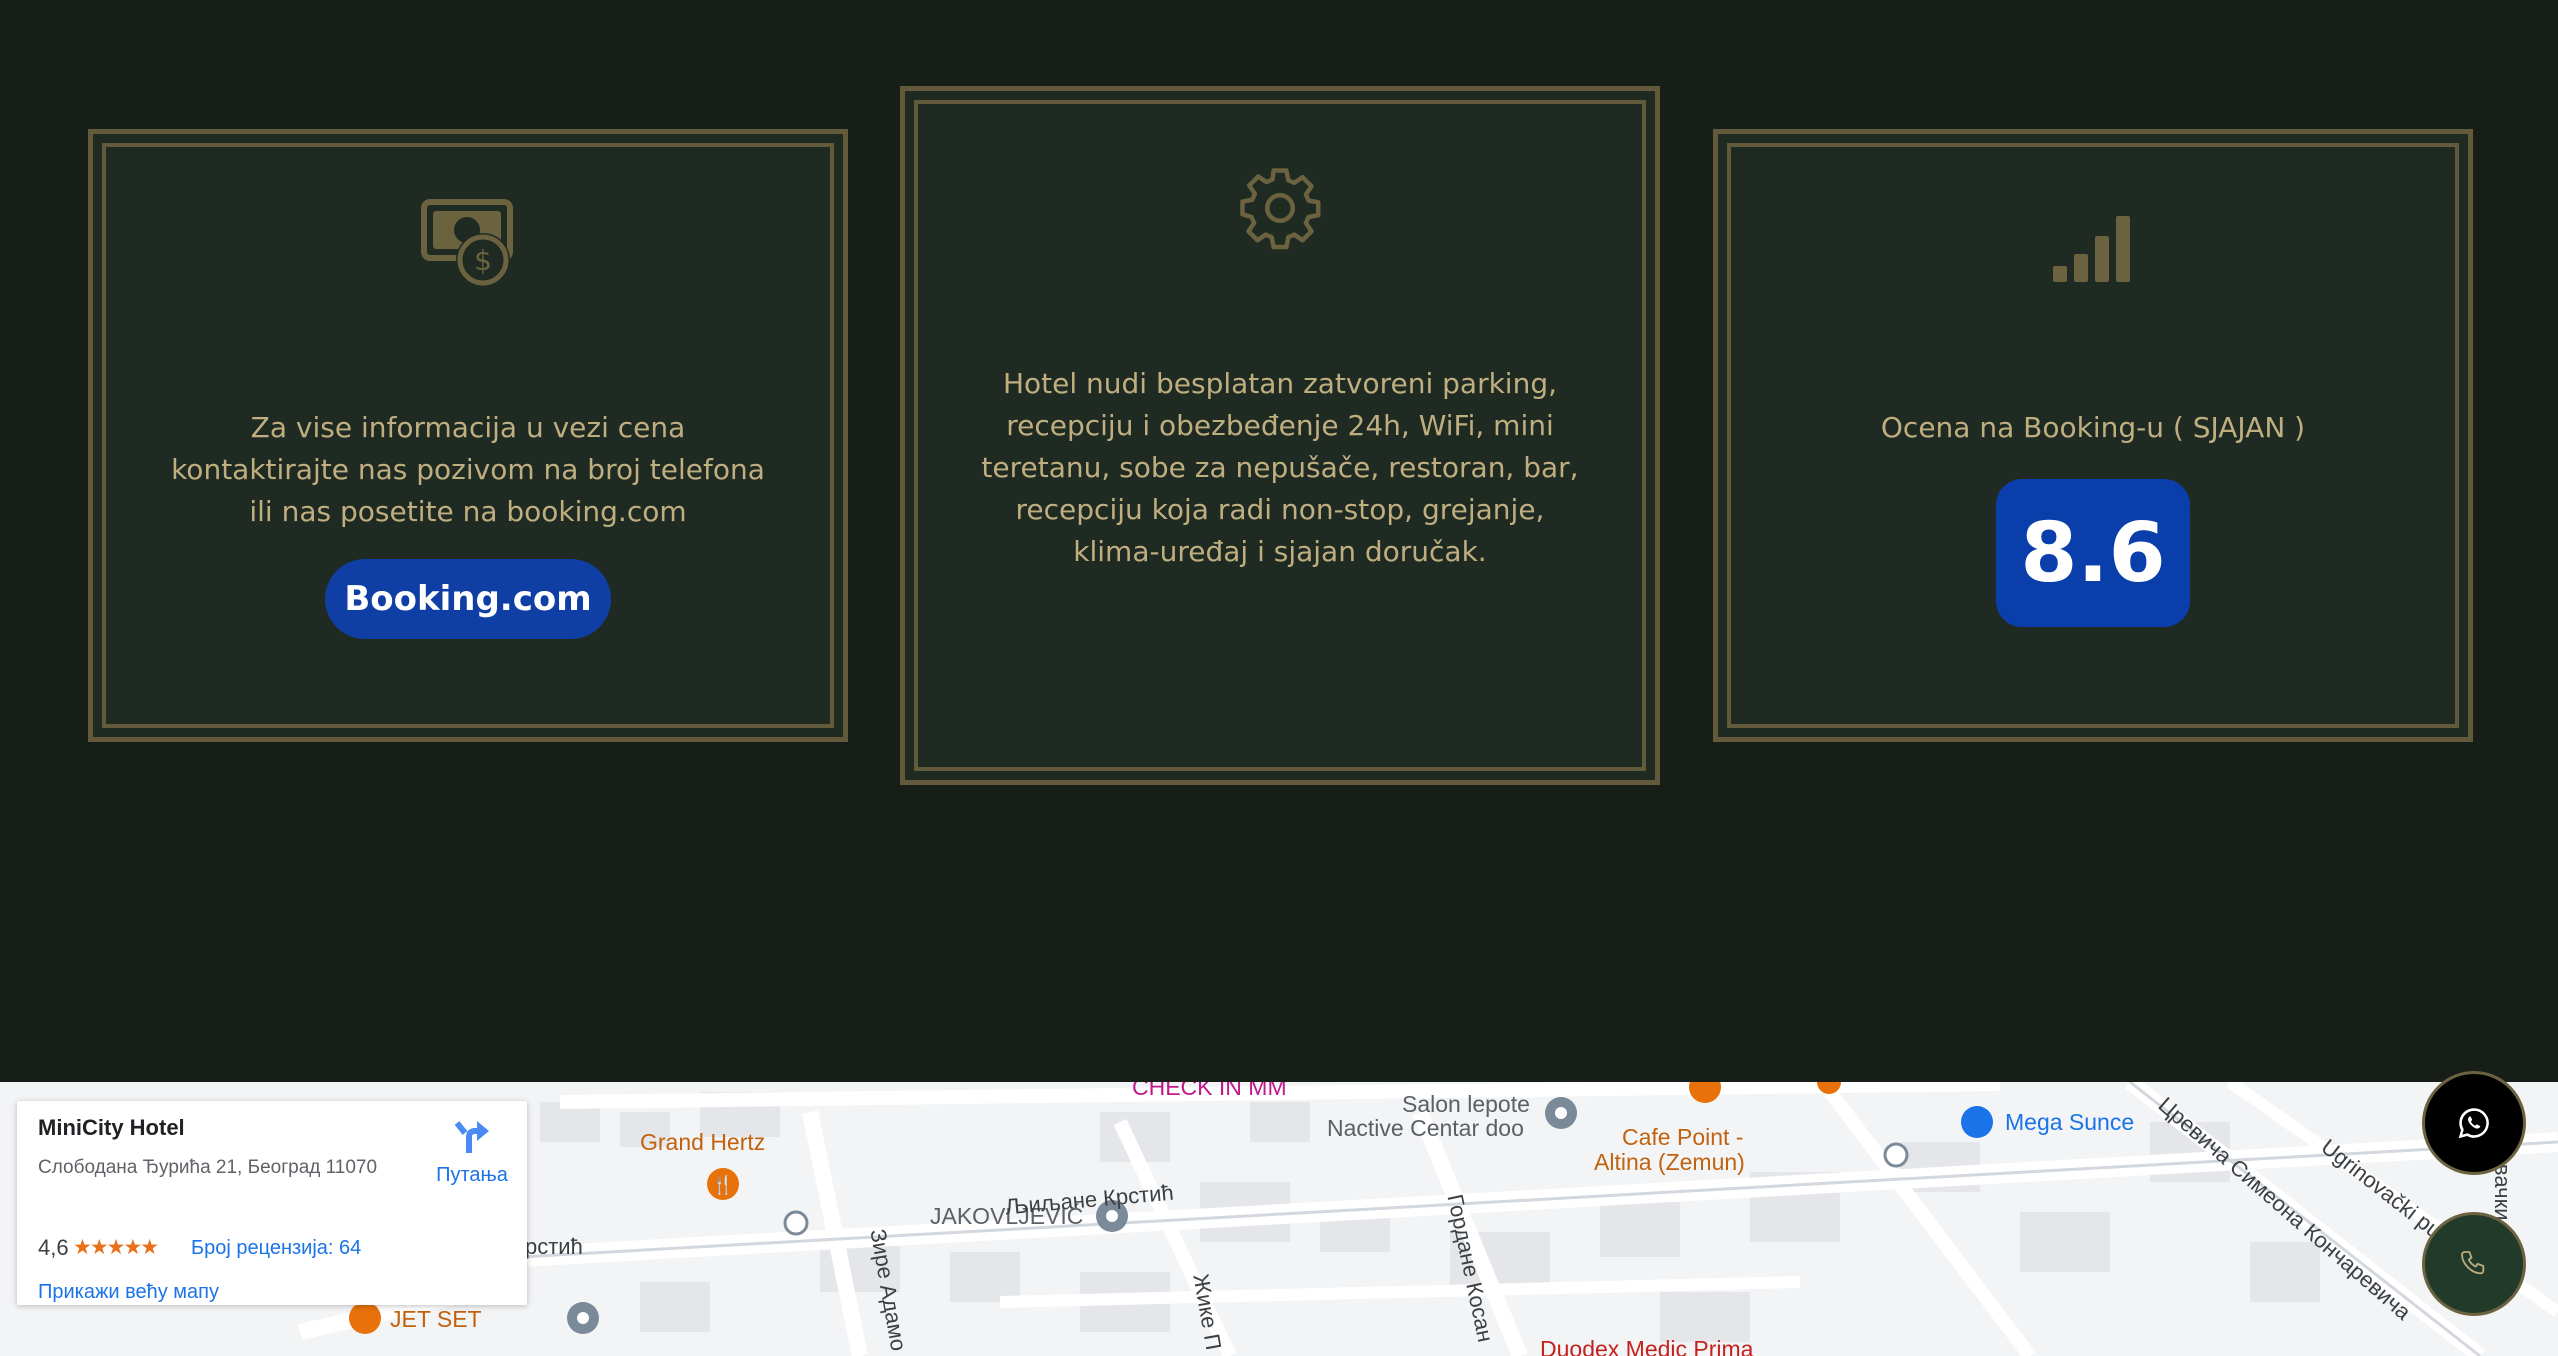 This screenshot has width=2558, height=1356. What do you see at coordinates (2091, 249) in the screenshot?
I see `signal-bars-icon` at bounding box center [2091, 249].